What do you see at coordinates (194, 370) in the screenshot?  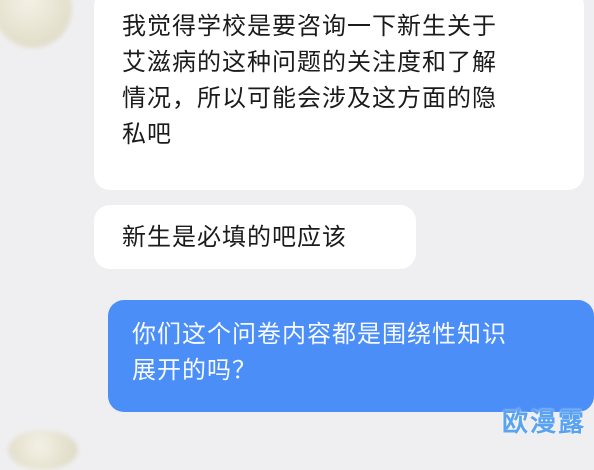 I see `message-text-line: 展开的吗？` at bounding box center [194, 370].